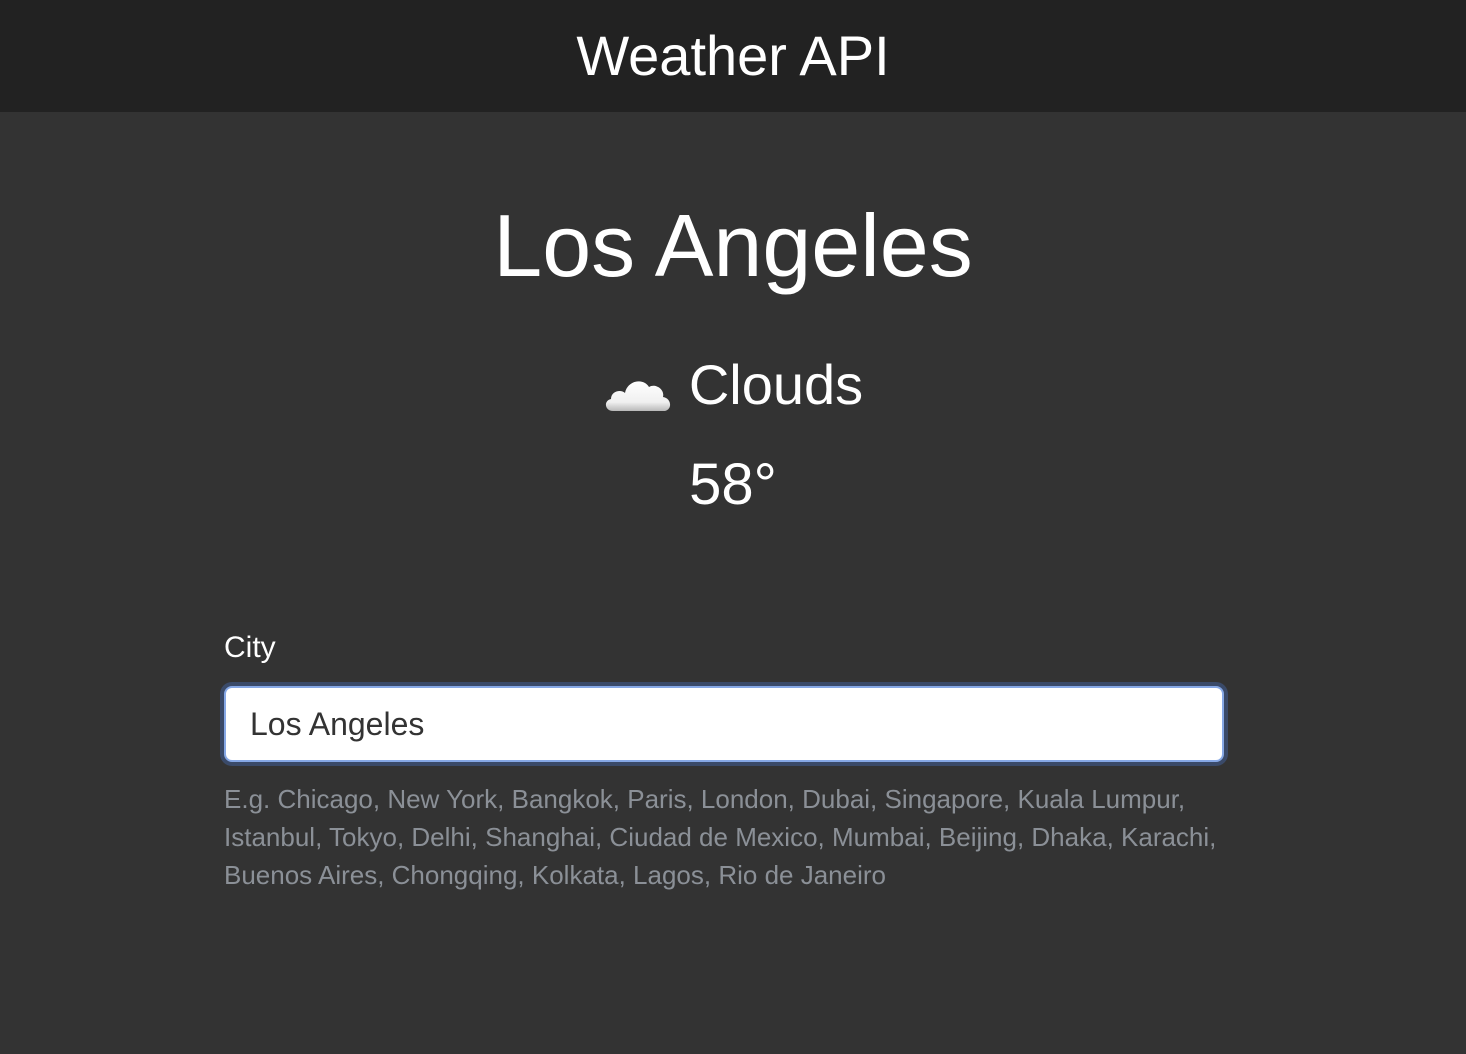 This screenshot has height=1054, width=1466. What do you see at coordinates (638, 387) in the screenshot?
I see `cloud-icon` at bounding box center [638, 387].